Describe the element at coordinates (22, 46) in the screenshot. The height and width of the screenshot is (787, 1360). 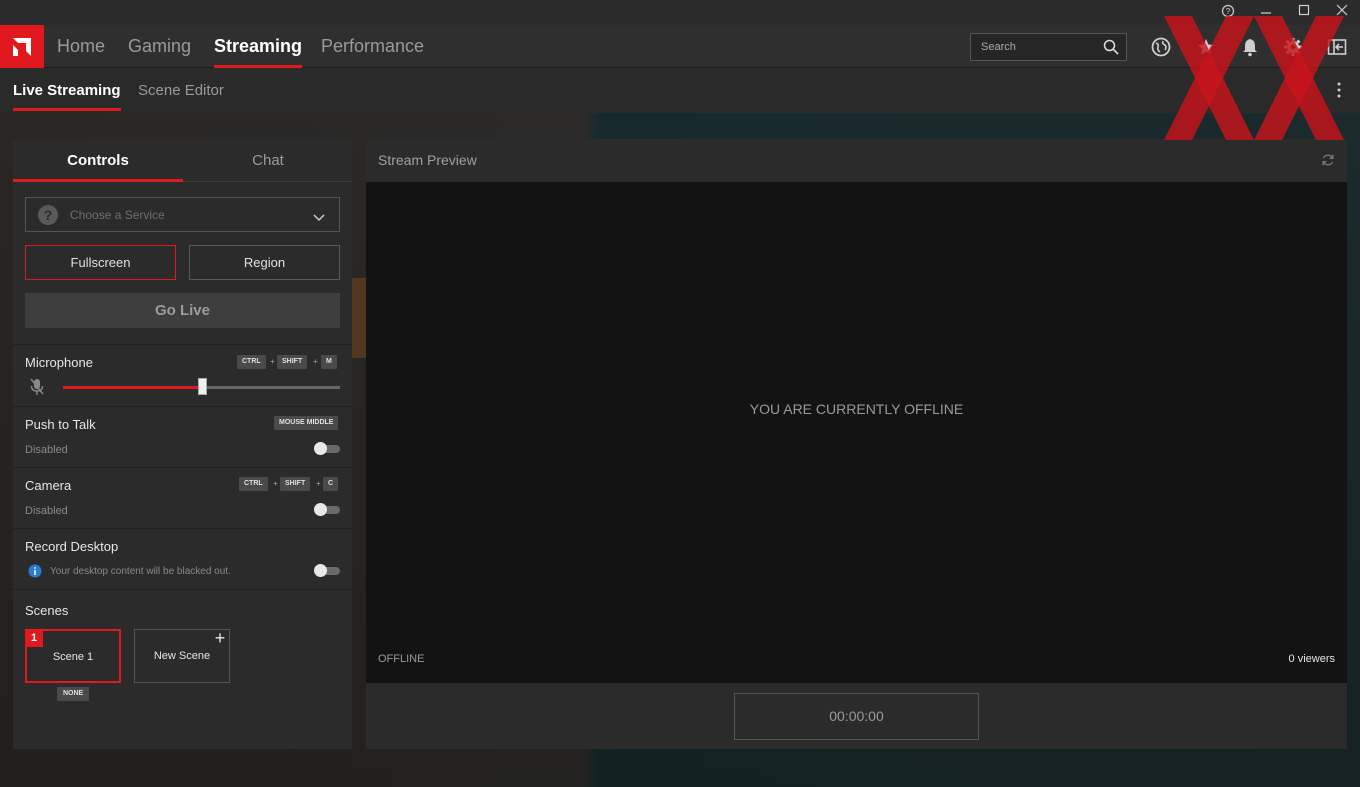
I see `amd-logo` at that location.